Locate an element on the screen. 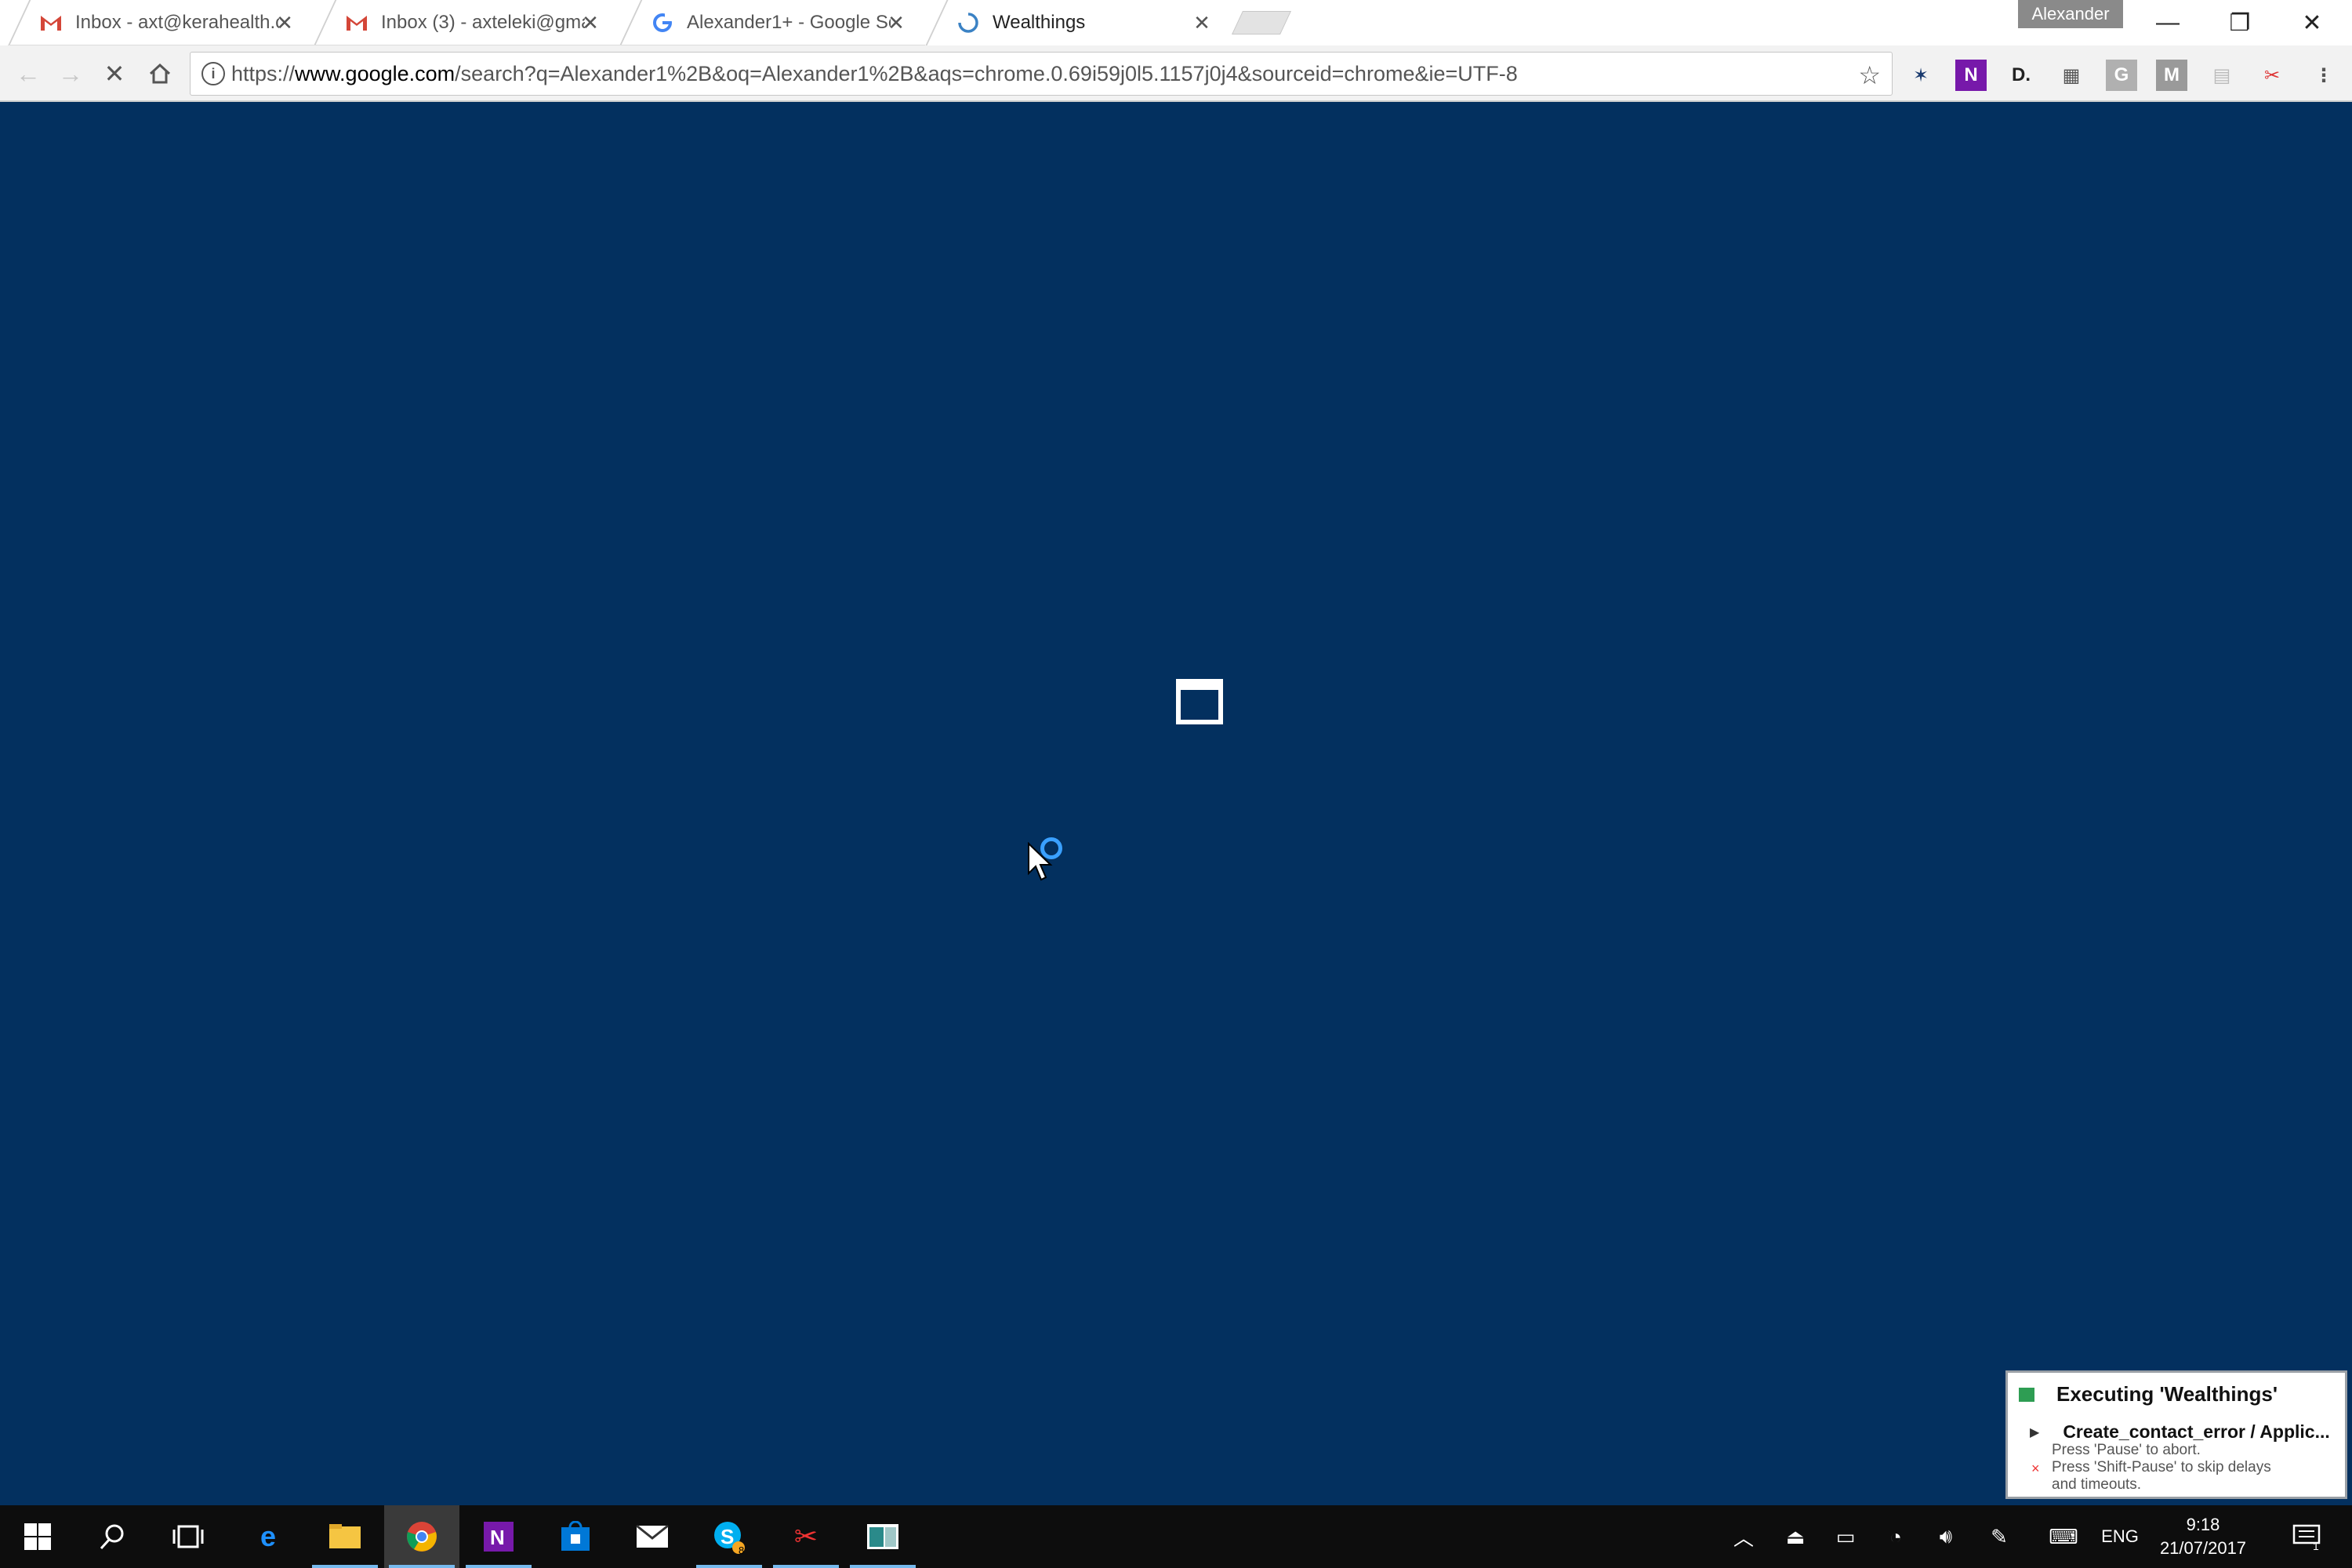  clock-date: 21/07/2017 is located at coordinates (2203, 1548).